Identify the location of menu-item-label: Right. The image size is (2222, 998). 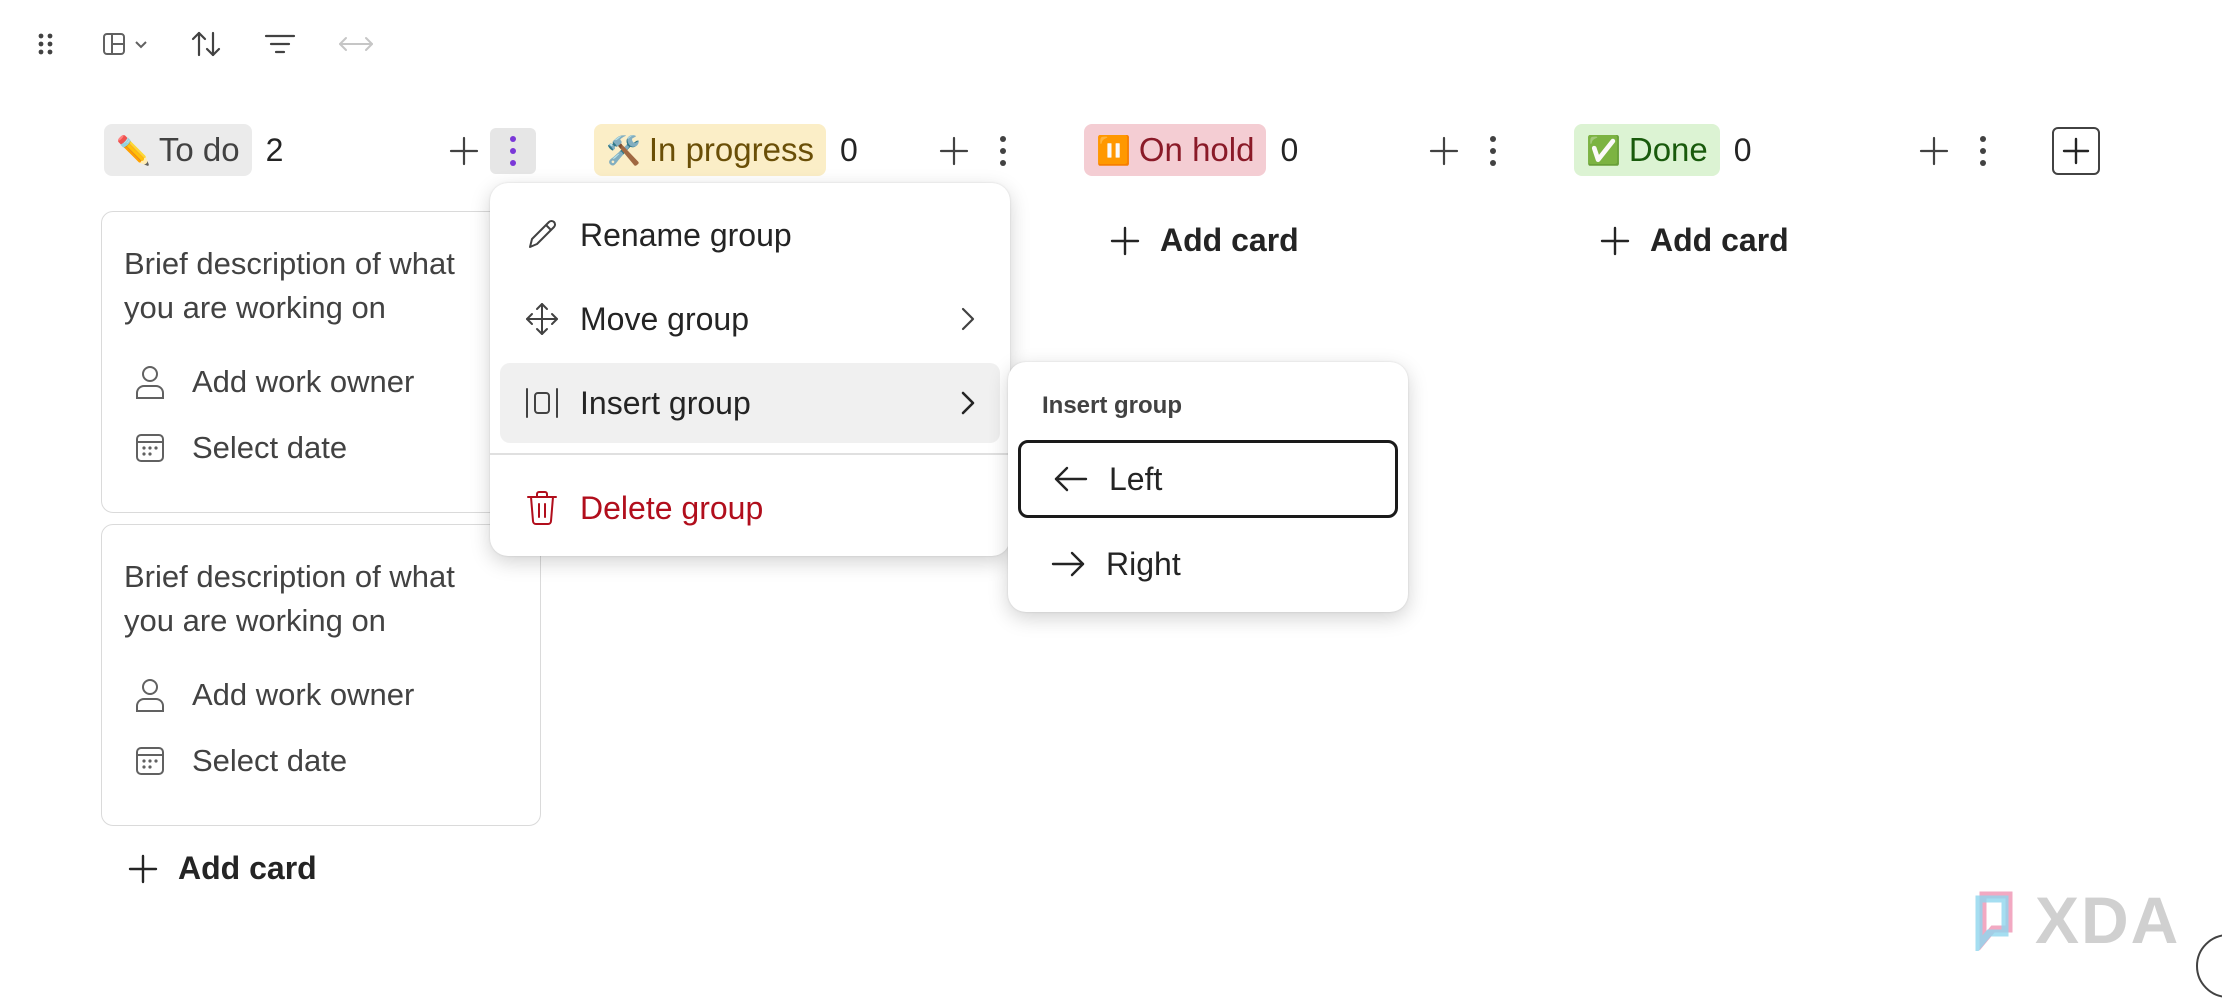
(1143, 563).